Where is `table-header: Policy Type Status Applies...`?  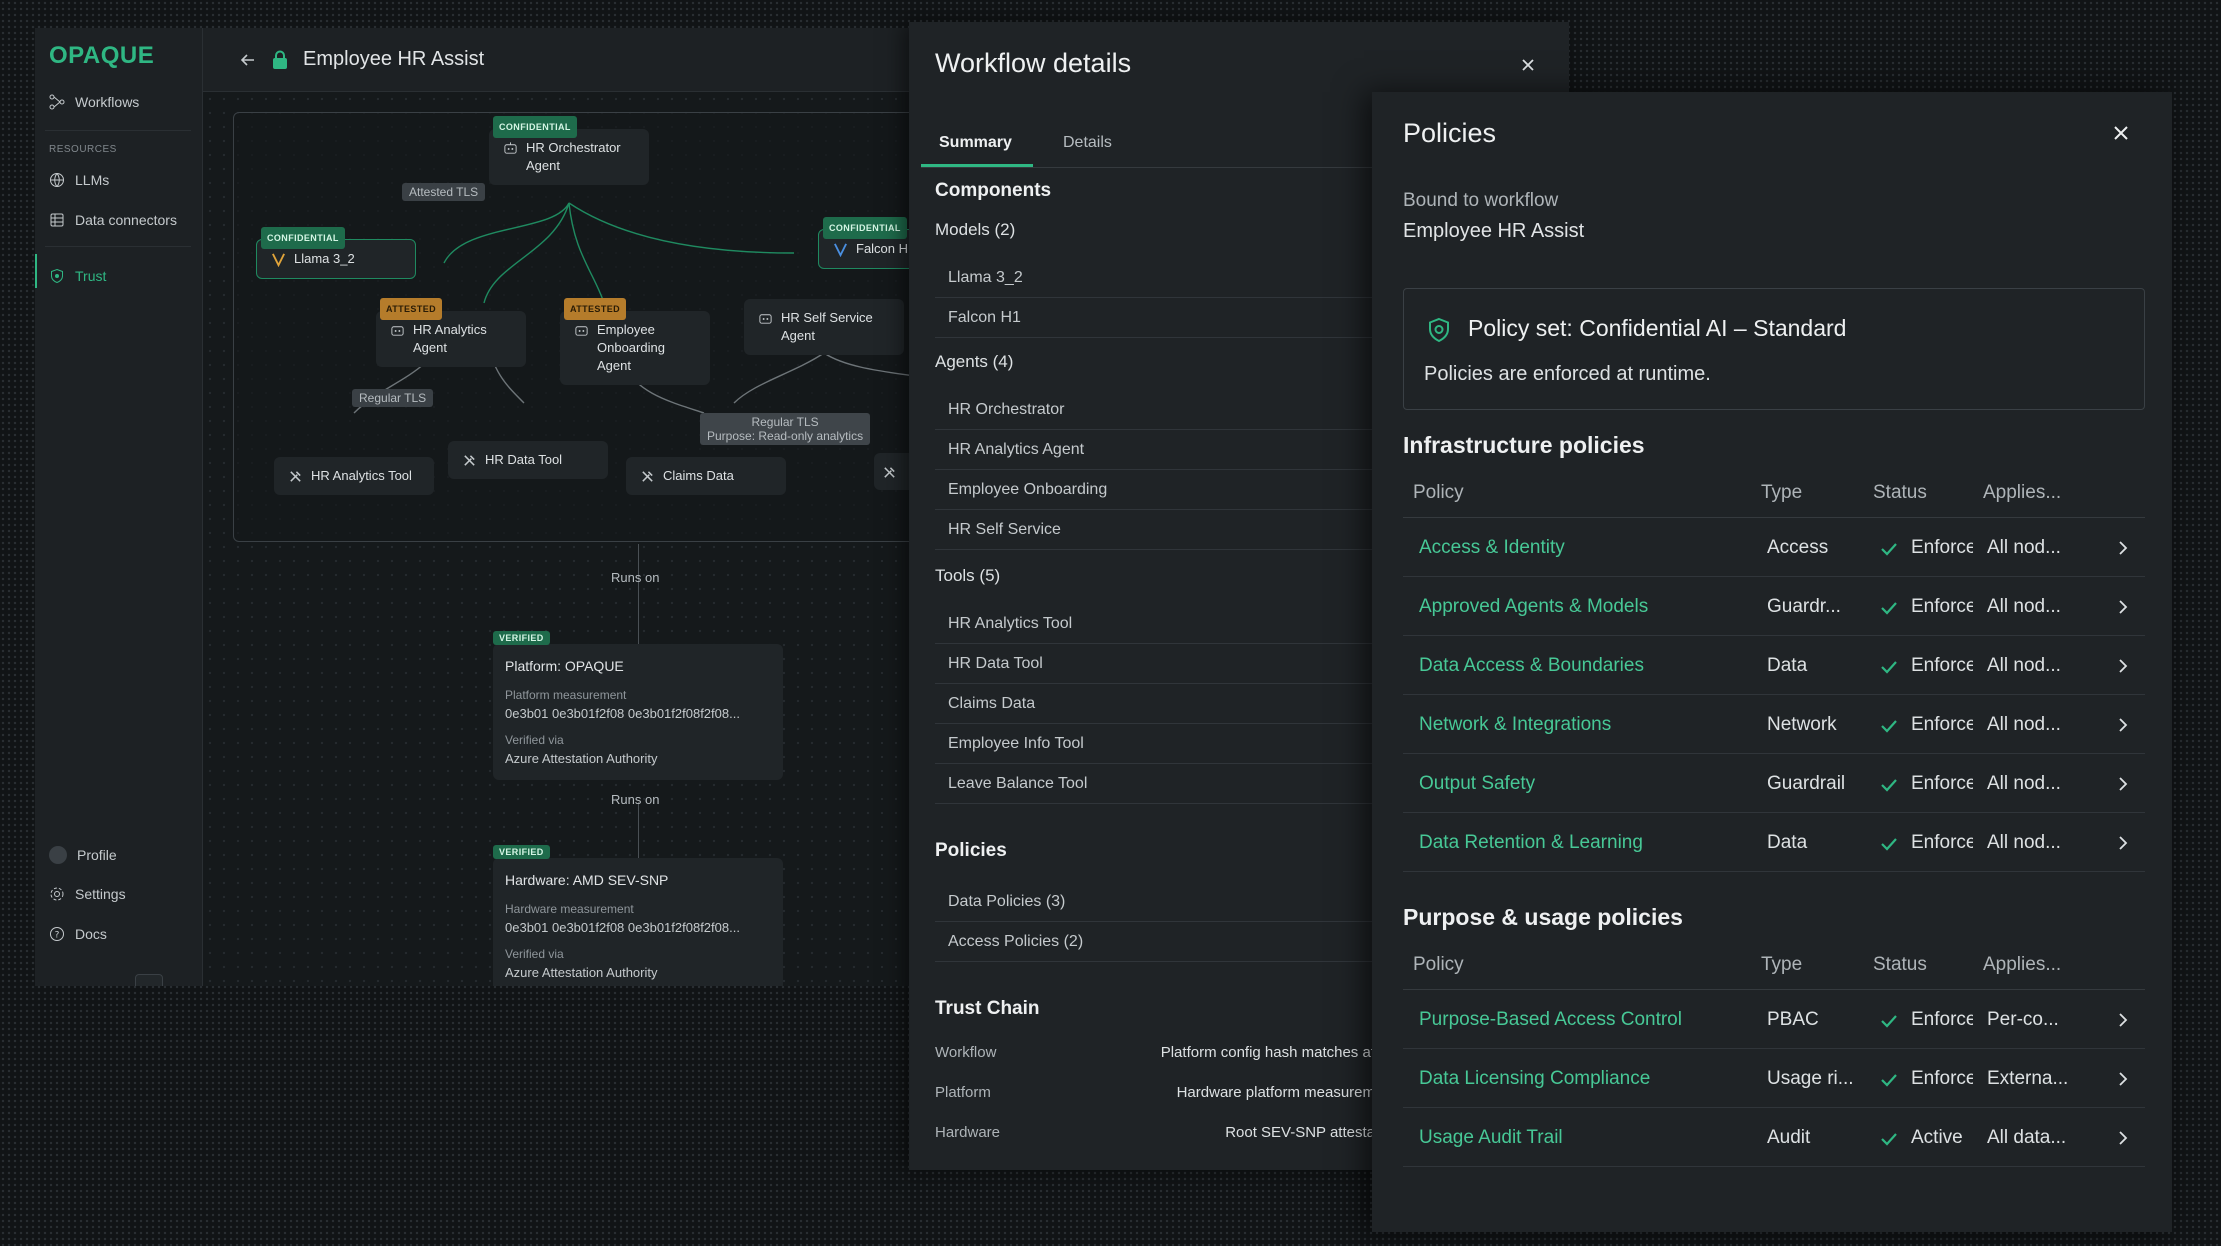 table-header: Policy Type Status Applies... is located at coordinates (1774, 965).